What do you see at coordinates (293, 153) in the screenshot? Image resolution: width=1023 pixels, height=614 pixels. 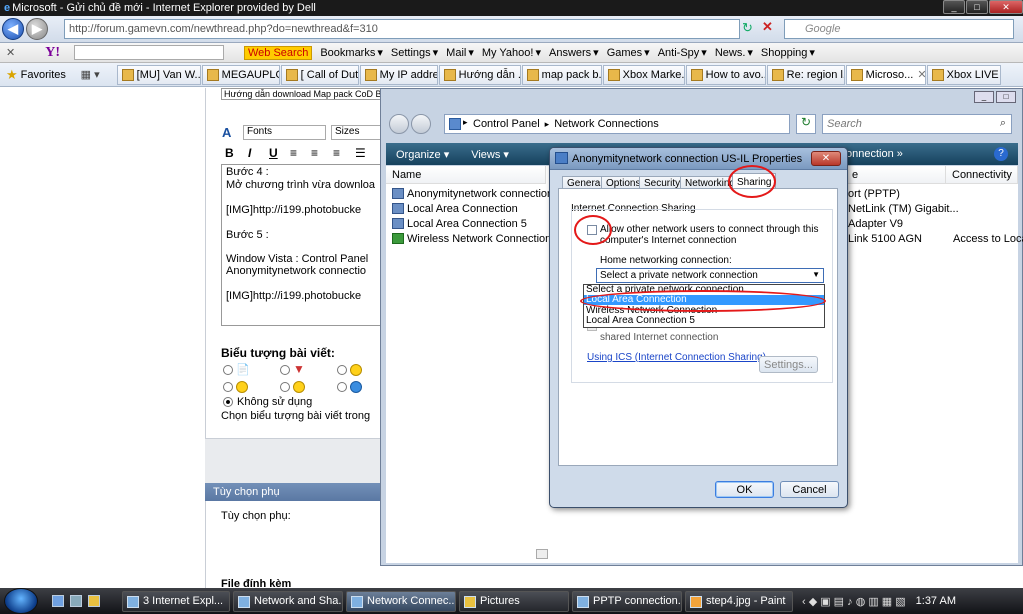 I see `align-left-icon: ≡` at bounding box center [293, 153].